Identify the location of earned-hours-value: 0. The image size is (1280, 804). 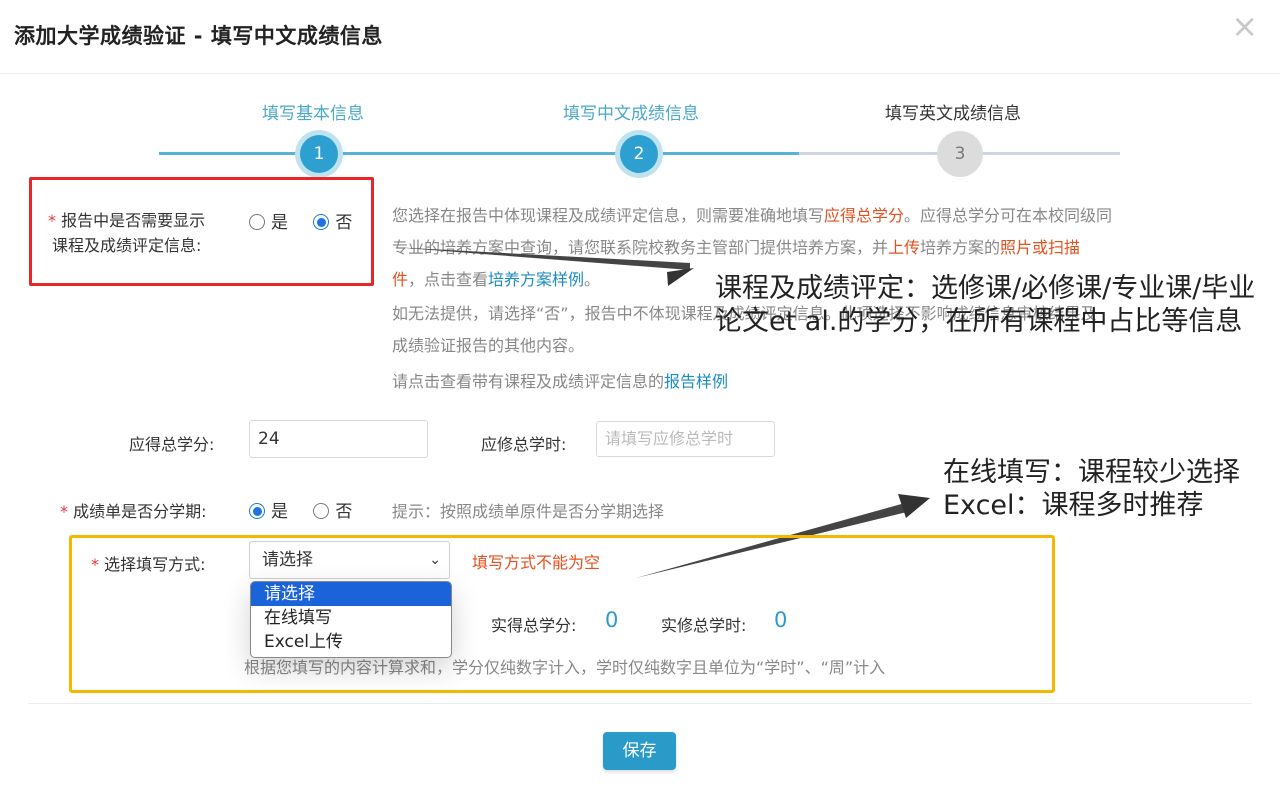
(781, 620).